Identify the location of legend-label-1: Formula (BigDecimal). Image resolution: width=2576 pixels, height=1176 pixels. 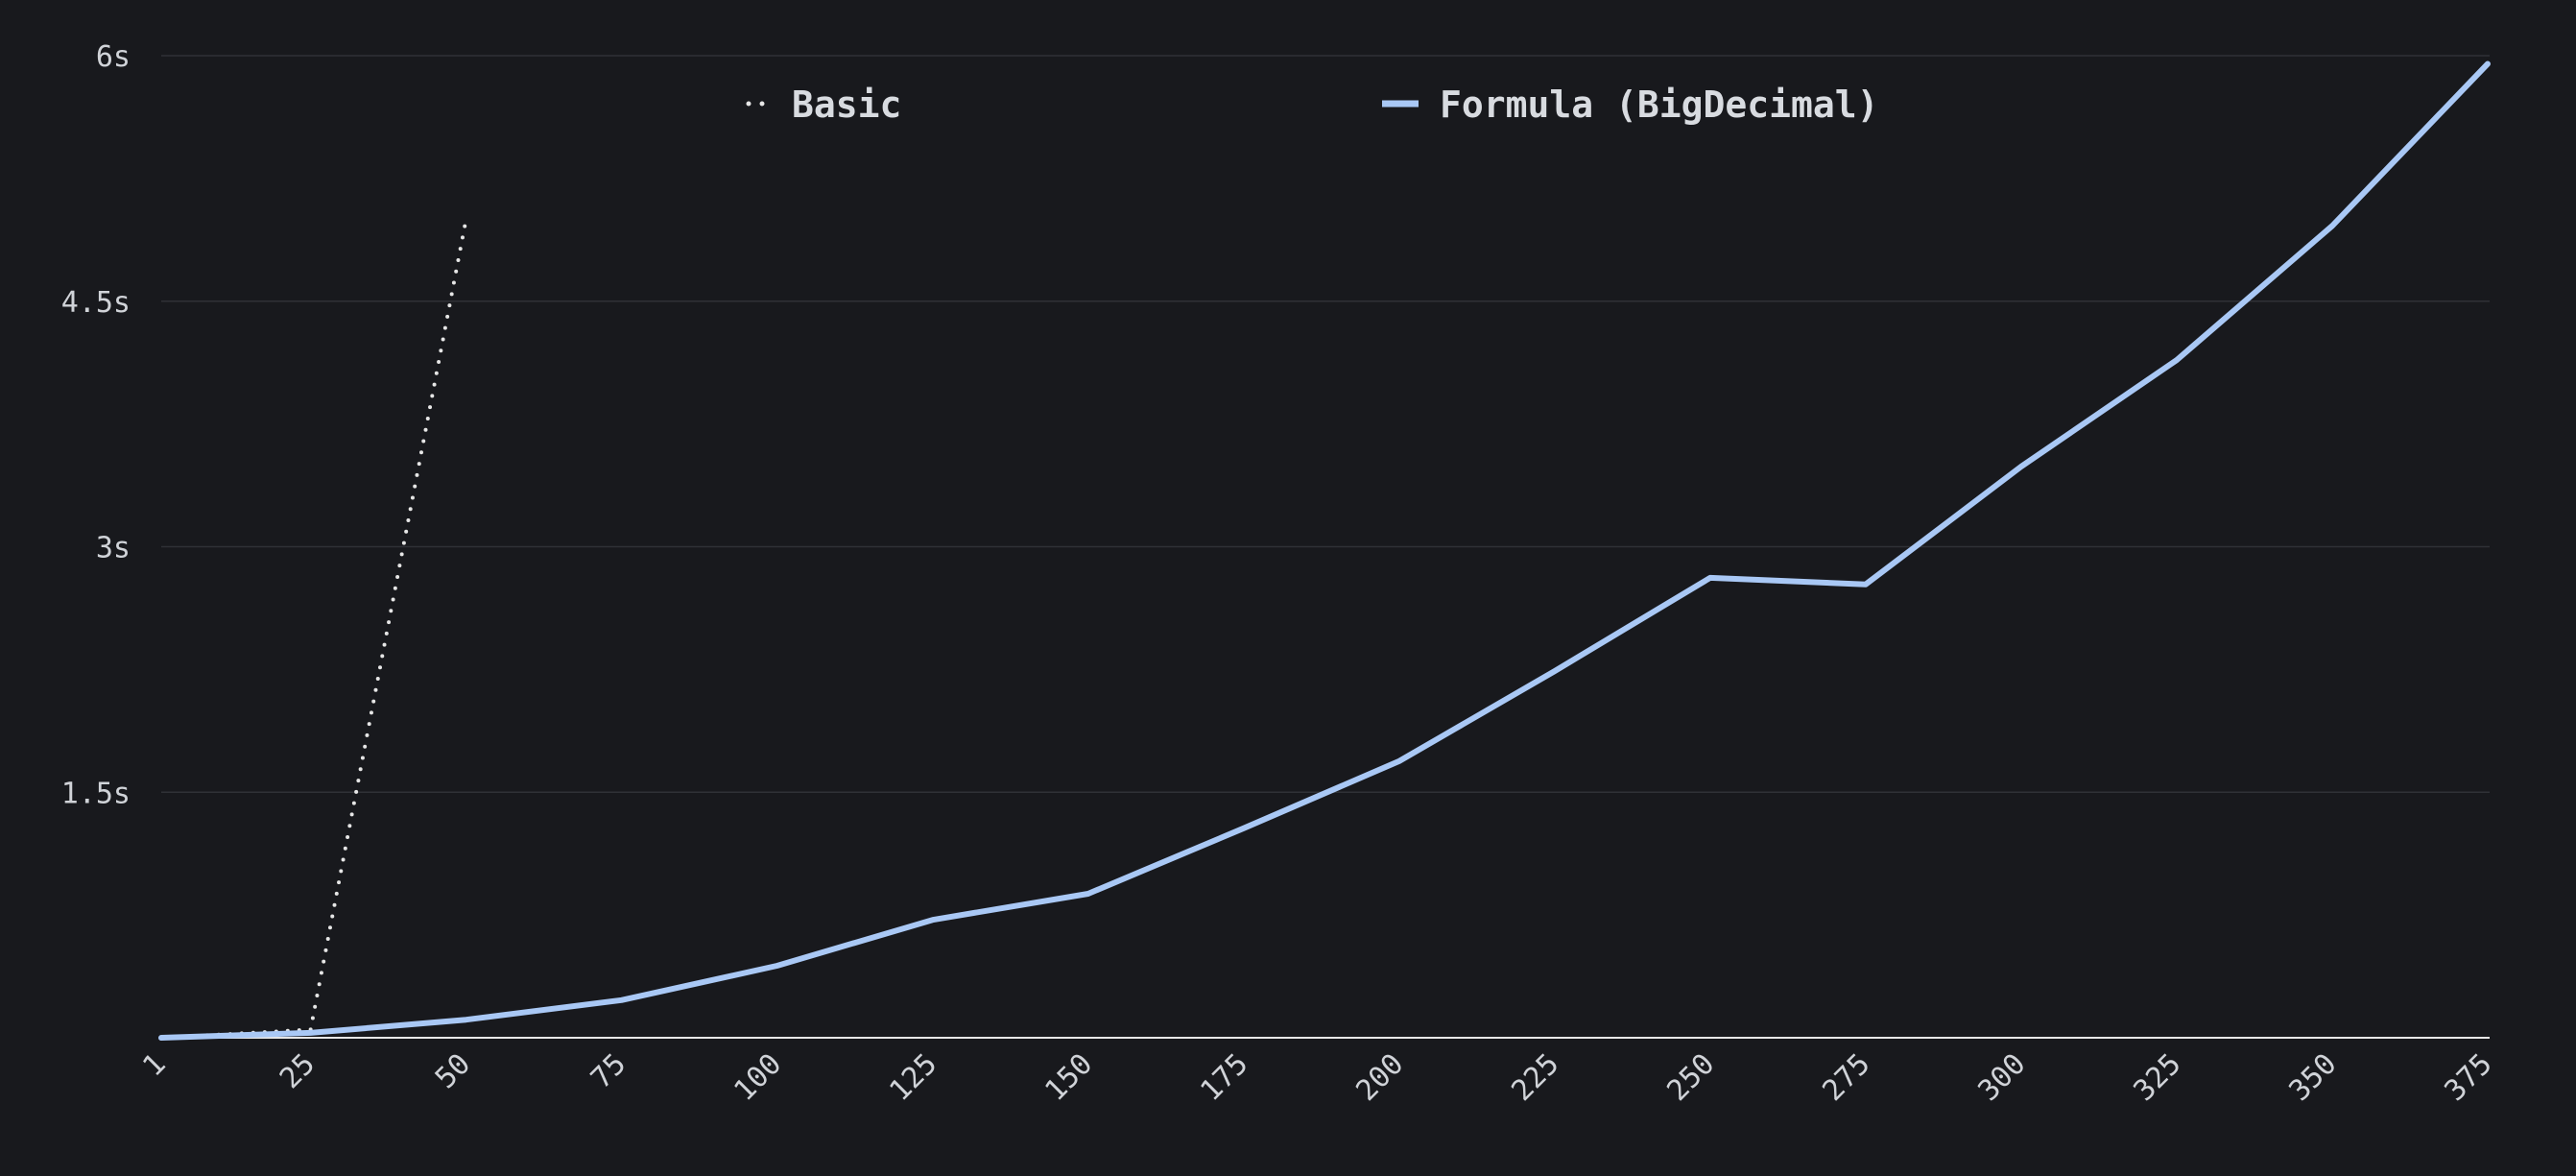
(1659, 105).